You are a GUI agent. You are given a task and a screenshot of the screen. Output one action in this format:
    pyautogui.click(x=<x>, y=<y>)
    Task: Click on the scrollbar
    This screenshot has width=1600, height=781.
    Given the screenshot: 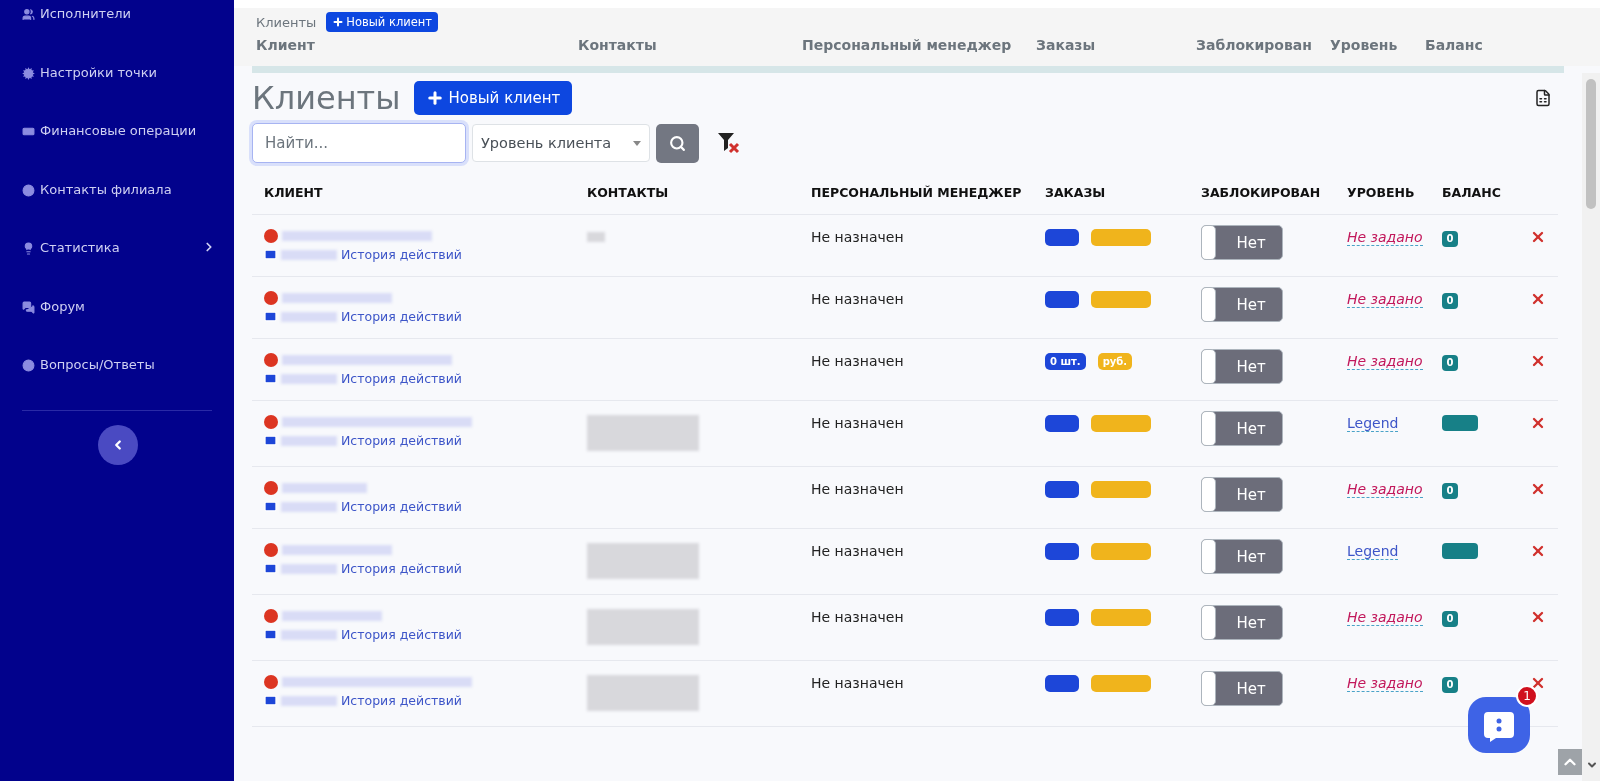 What is the action you would take?
    pyautogui.click(x=1591, y=427)
    